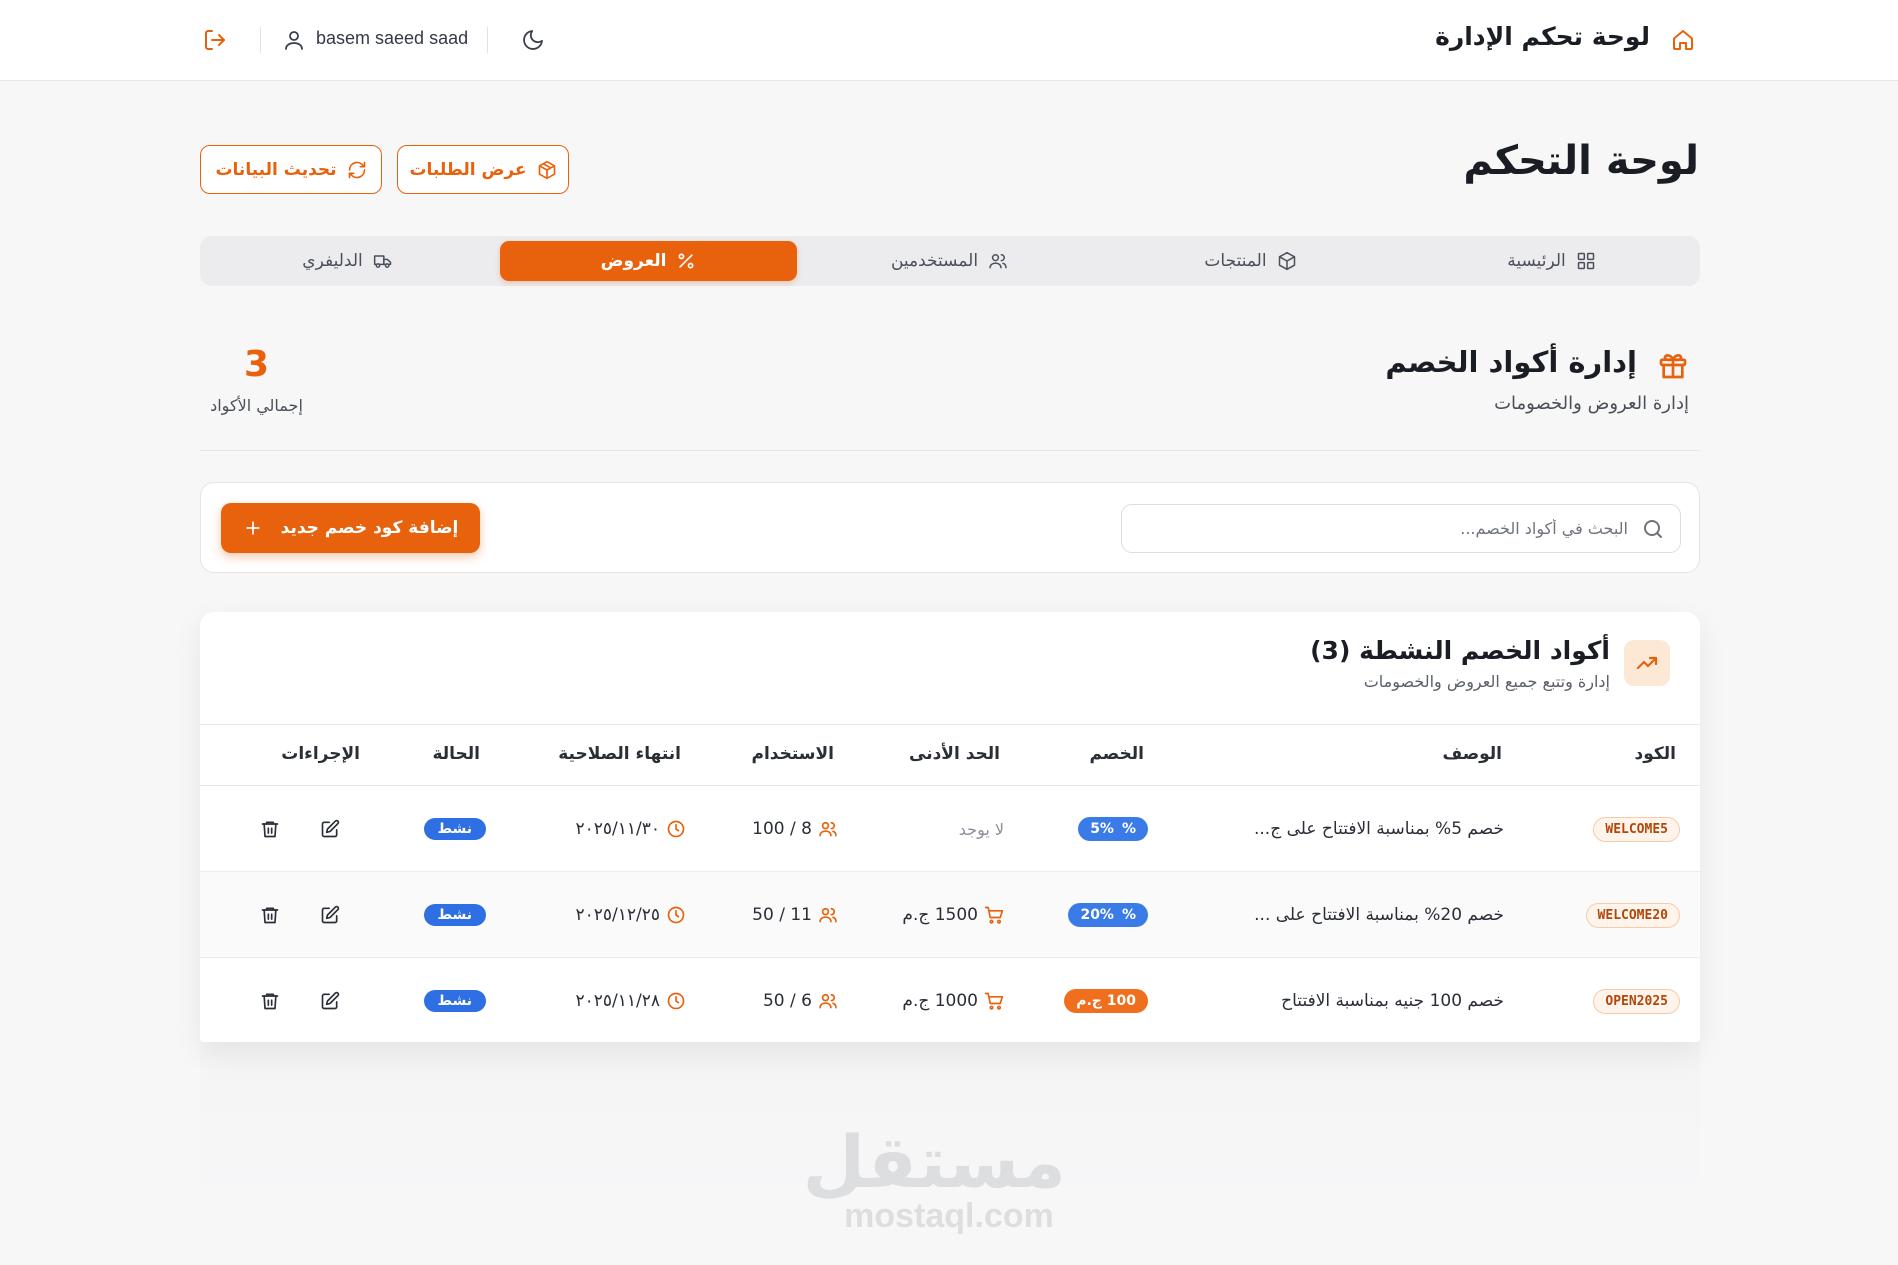  I want to click on tab-label: المنتجات, so click(1235, 261).